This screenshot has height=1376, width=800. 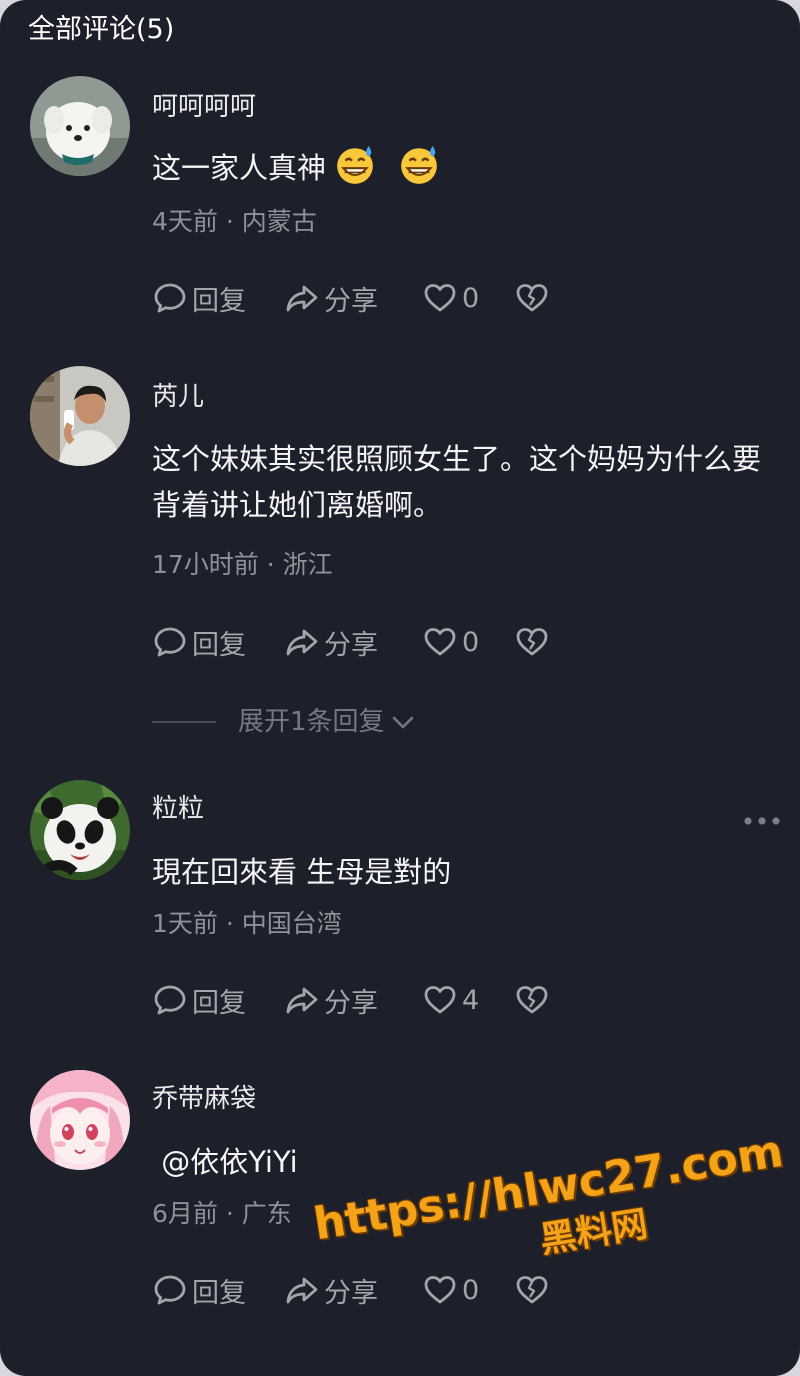 I want to click on expand-replies-button: 展开1条回复, so click(x=284, y=722).